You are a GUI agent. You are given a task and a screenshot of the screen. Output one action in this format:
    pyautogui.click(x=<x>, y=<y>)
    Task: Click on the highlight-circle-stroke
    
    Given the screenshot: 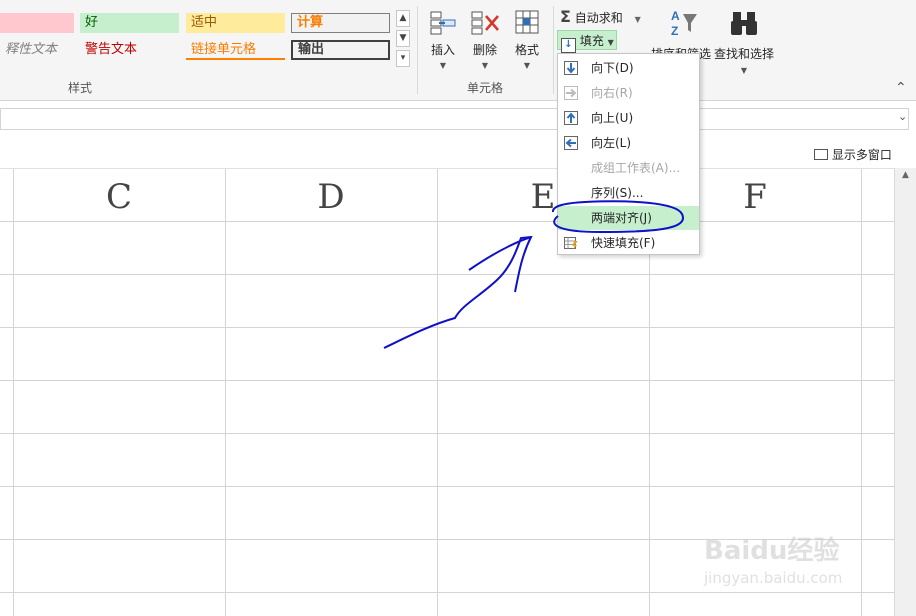 What is the action you would take?
    pyautogui.click(x=618, y=217)
    